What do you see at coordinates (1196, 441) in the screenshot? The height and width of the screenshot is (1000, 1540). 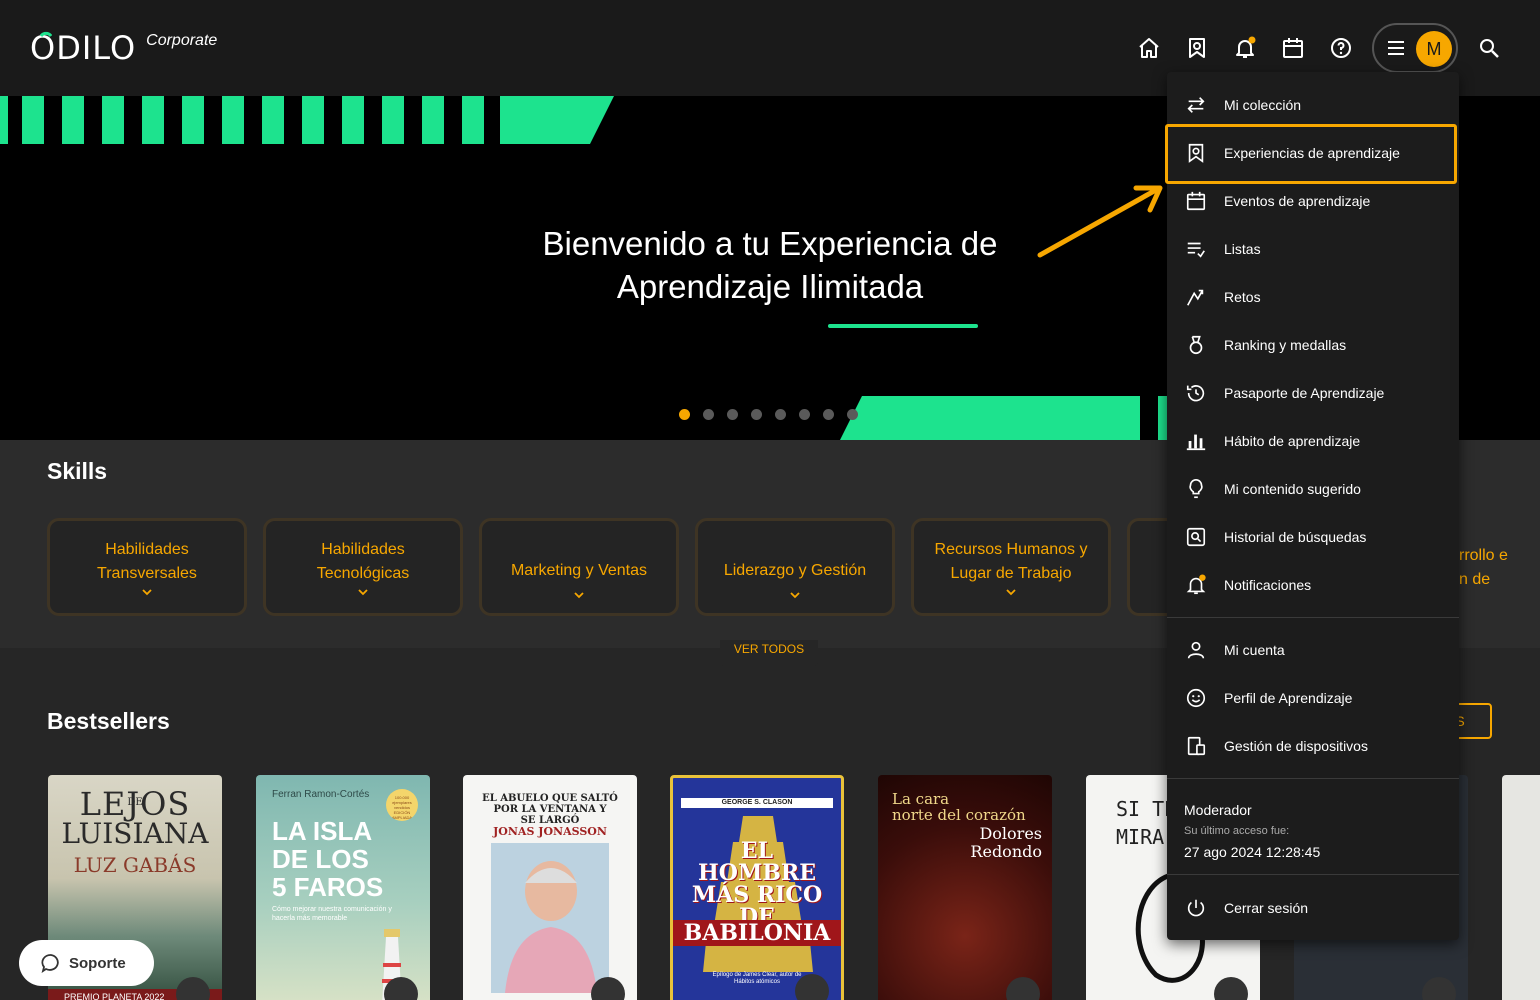 I see `bar-chart-icon` at bounding box center [1196, 441].